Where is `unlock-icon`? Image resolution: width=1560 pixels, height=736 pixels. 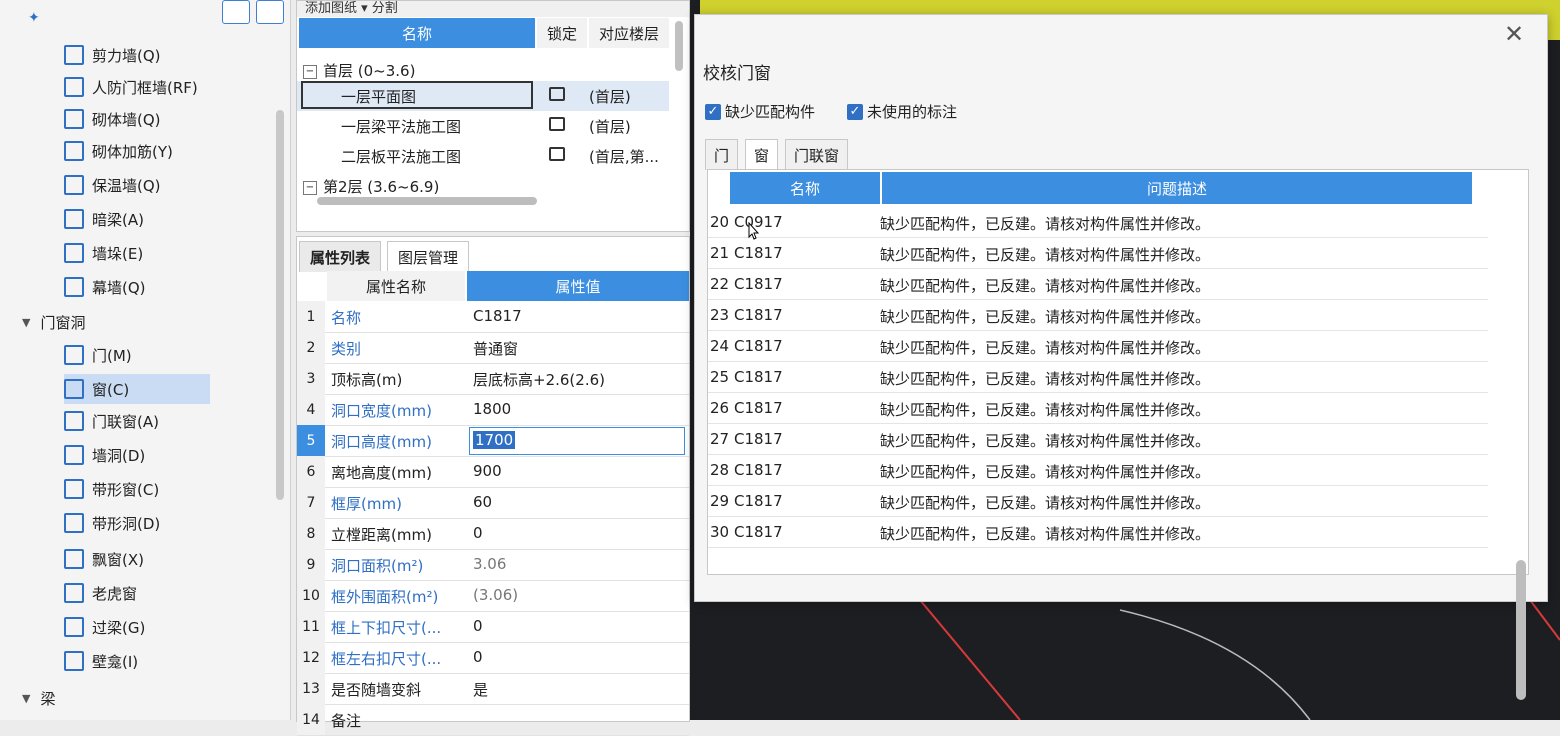
unlock-icon is located at coordinates (557, 94).